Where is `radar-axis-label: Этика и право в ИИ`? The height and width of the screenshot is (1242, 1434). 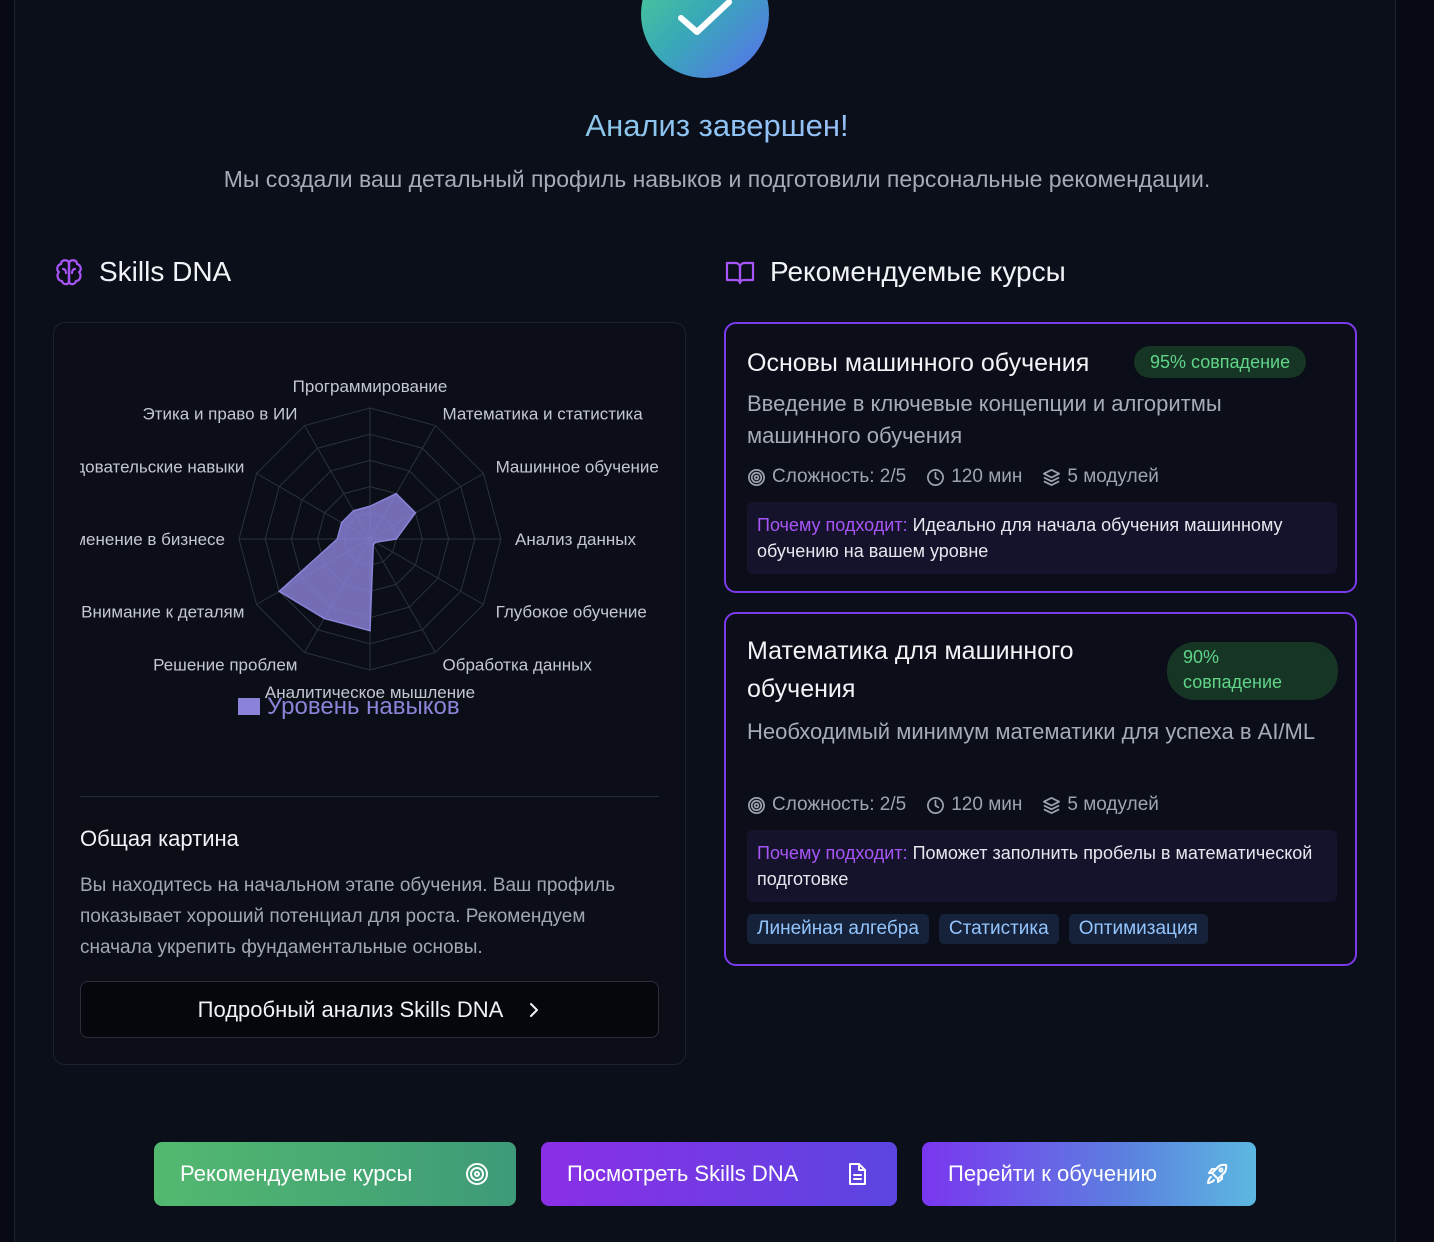
radar-axis-label: Этика и право в ИИ is located at coordinates (219, 413).